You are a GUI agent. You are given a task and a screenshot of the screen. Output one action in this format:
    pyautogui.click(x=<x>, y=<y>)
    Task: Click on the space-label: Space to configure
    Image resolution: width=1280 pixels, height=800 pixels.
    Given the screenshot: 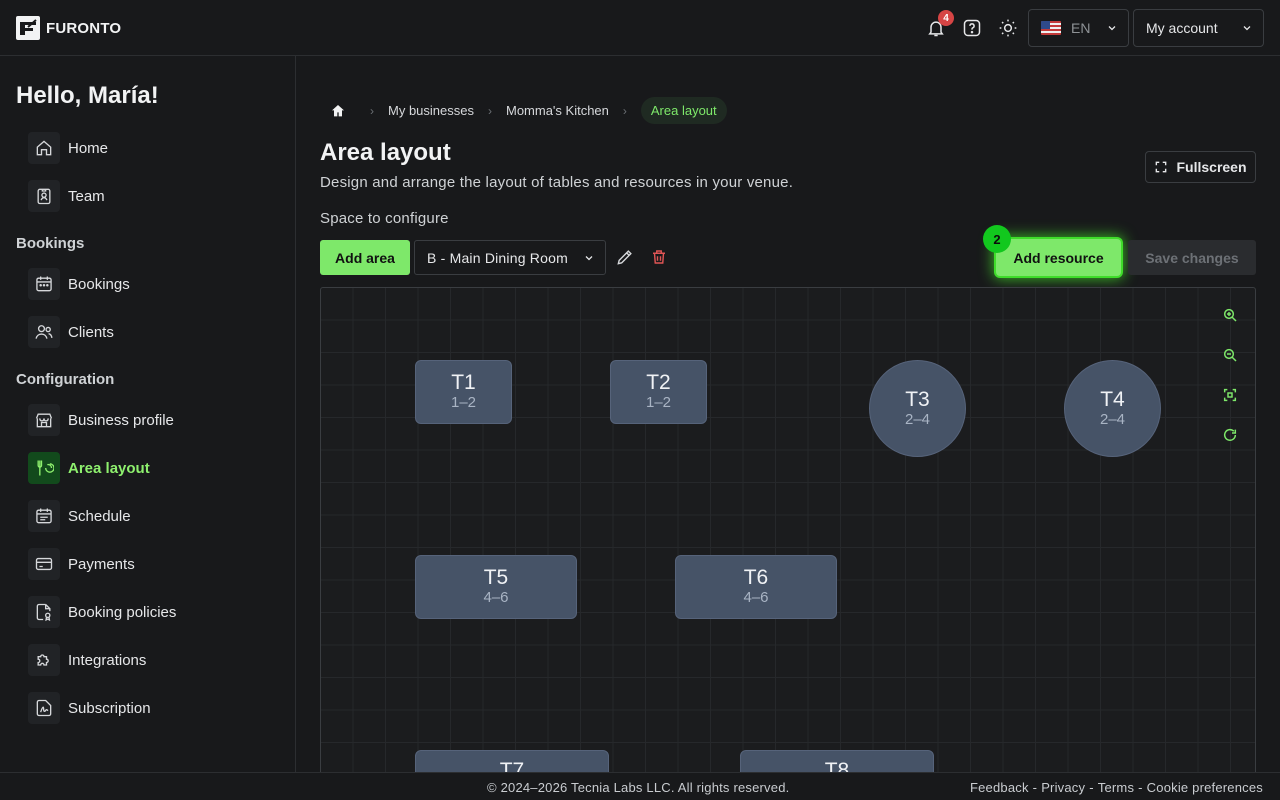 What is the action you would take?
    pyautogui.click(x=384, y=218)
    